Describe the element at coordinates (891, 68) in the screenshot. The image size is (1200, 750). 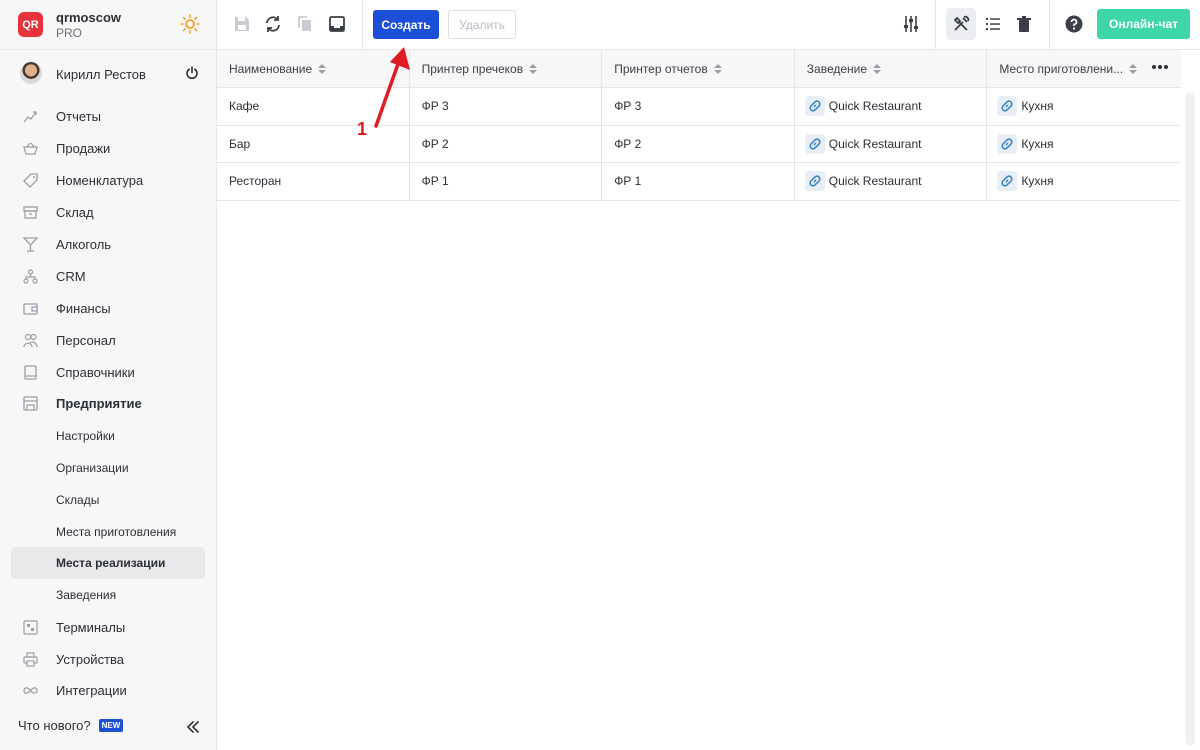
I see `column-header: Заведение` at that location.